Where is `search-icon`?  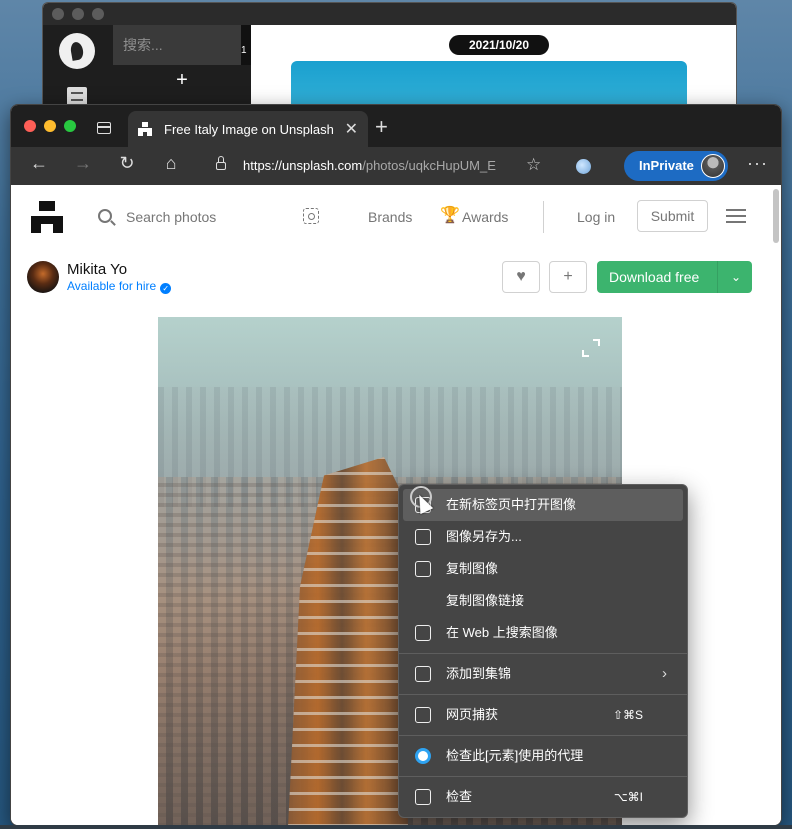
search-icon is located at coordinates (105, 216).